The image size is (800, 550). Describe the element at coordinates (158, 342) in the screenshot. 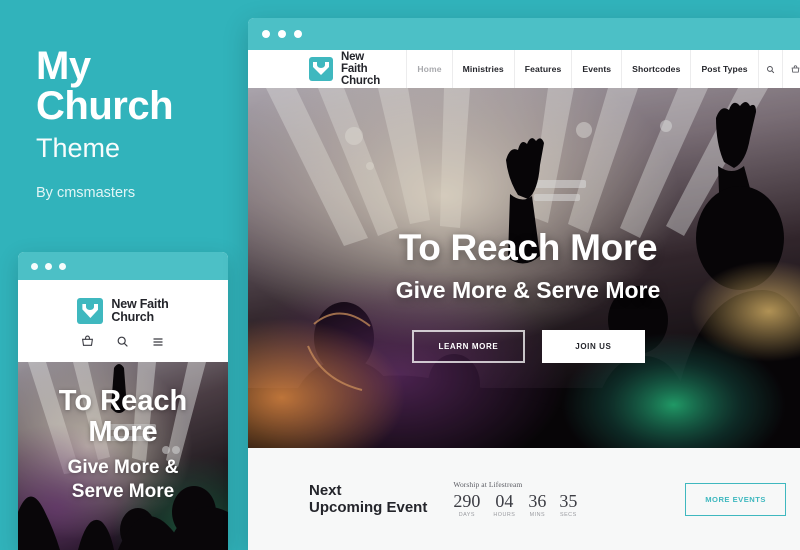

I see `hamburger-menu-icon` at that location.